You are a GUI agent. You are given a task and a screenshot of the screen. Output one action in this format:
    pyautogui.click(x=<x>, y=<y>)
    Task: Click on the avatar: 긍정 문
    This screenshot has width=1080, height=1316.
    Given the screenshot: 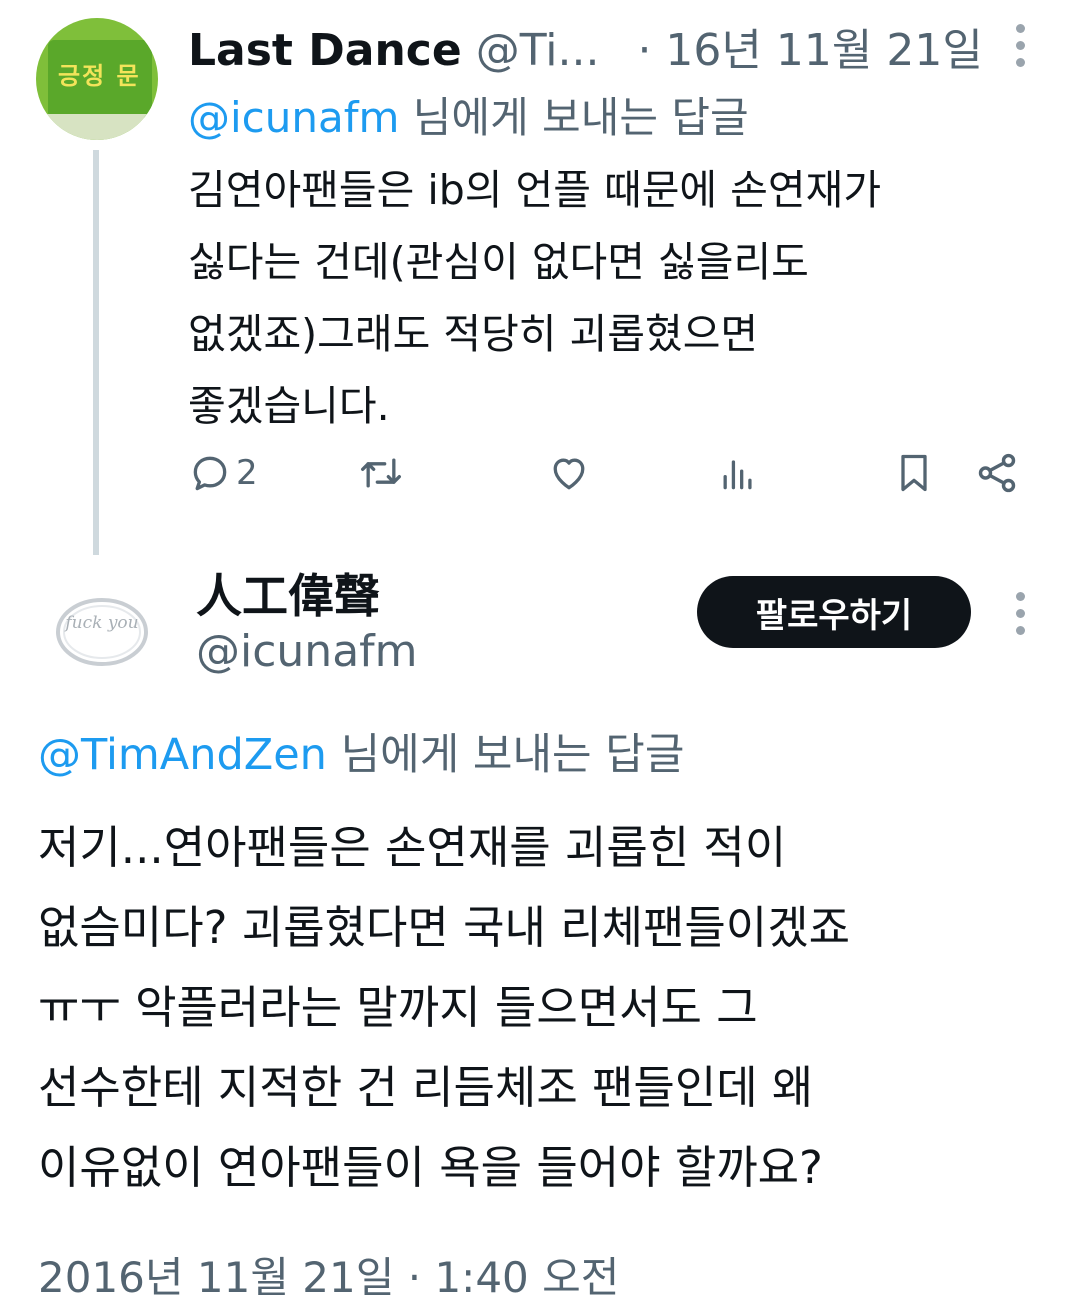 What is the action you would take?
    pyautogui.click(x=97, y=79)
    